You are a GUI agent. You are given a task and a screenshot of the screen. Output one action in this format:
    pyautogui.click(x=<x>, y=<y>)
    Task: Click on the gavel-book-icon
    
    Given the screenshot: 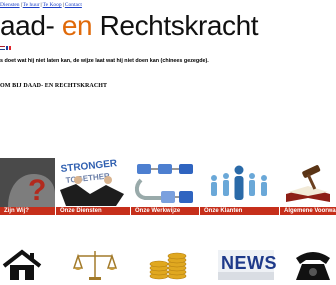 What is the action you would take?
    pyautogui.click(x=308, y=182)
    